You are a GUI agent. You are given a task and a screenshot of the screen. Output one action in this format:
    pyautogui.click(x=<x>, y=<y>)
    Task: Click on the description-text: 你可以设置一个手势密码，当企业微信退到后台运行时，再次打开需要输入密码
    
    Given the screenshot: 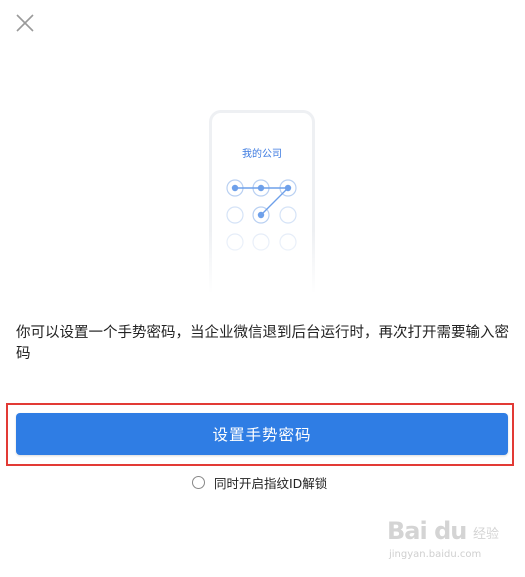 What is the action you would take?
    pyautogui.click(x=262, y=343)
    